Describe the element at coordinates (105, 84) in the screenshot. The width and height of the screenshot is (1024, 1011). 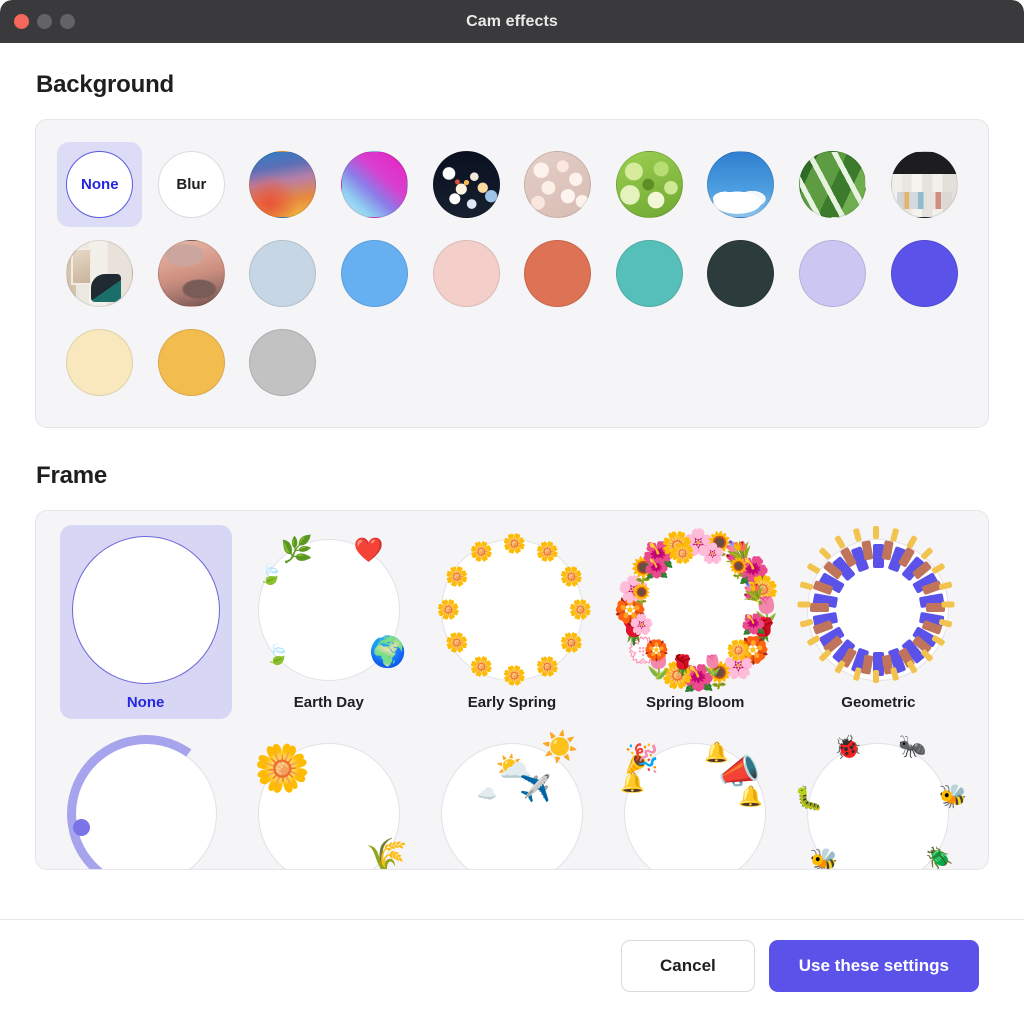
I see `background-section-title: Background` at that location.